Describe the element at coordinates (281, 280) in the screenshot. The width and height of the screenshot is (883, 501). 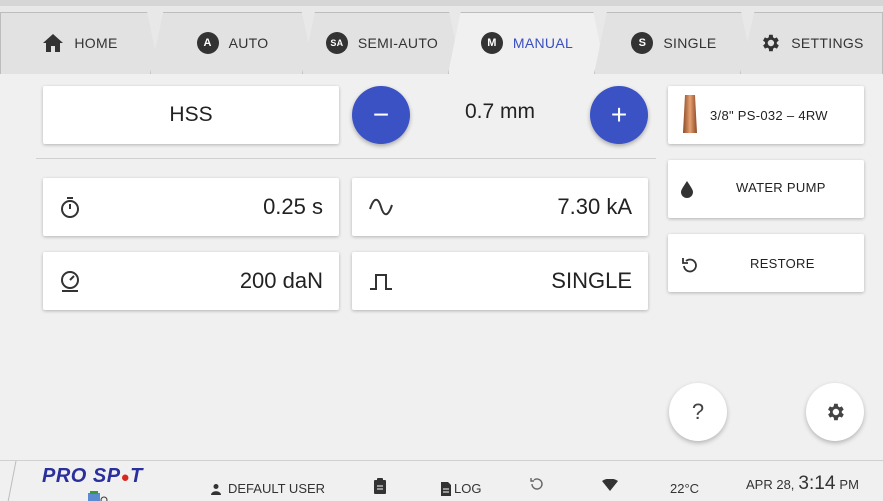
I see `clamp-force-value: 200 daN` at that location.